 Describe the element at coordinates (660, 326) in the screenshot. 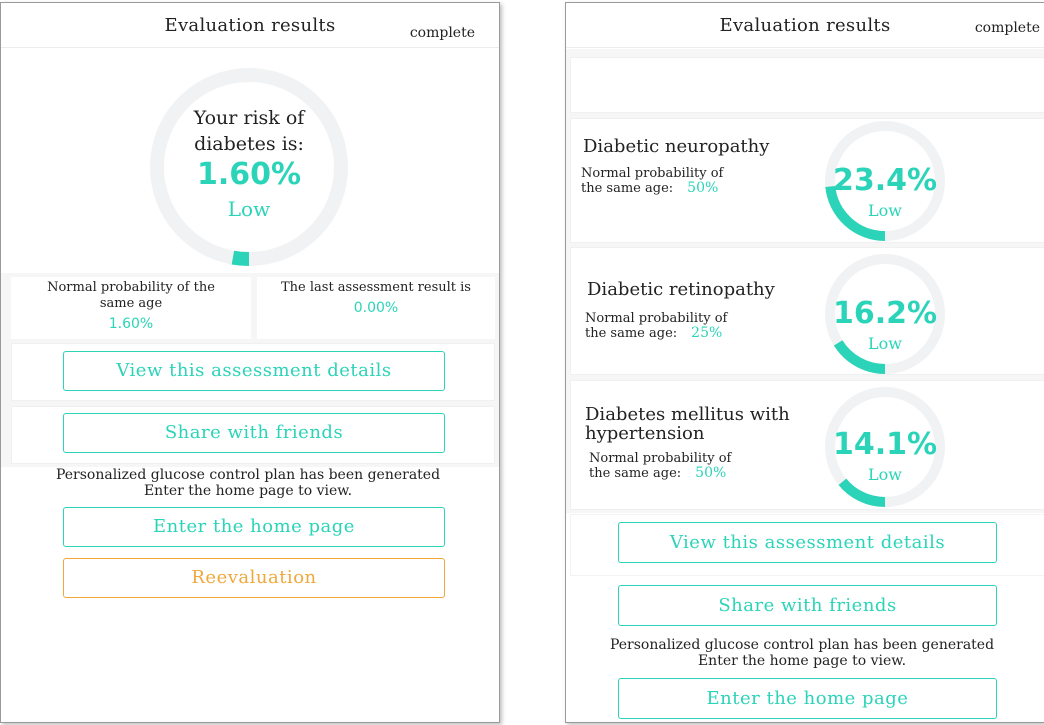

I see `condition-normal-probability: Normal probability of the same age: 25%` at that location.